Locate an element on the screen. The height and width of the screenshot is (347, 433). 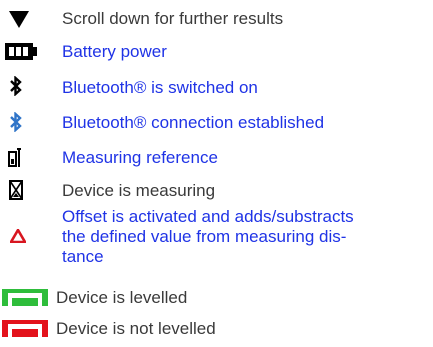
triangle-down-icon is located at coordinates (19, 19).